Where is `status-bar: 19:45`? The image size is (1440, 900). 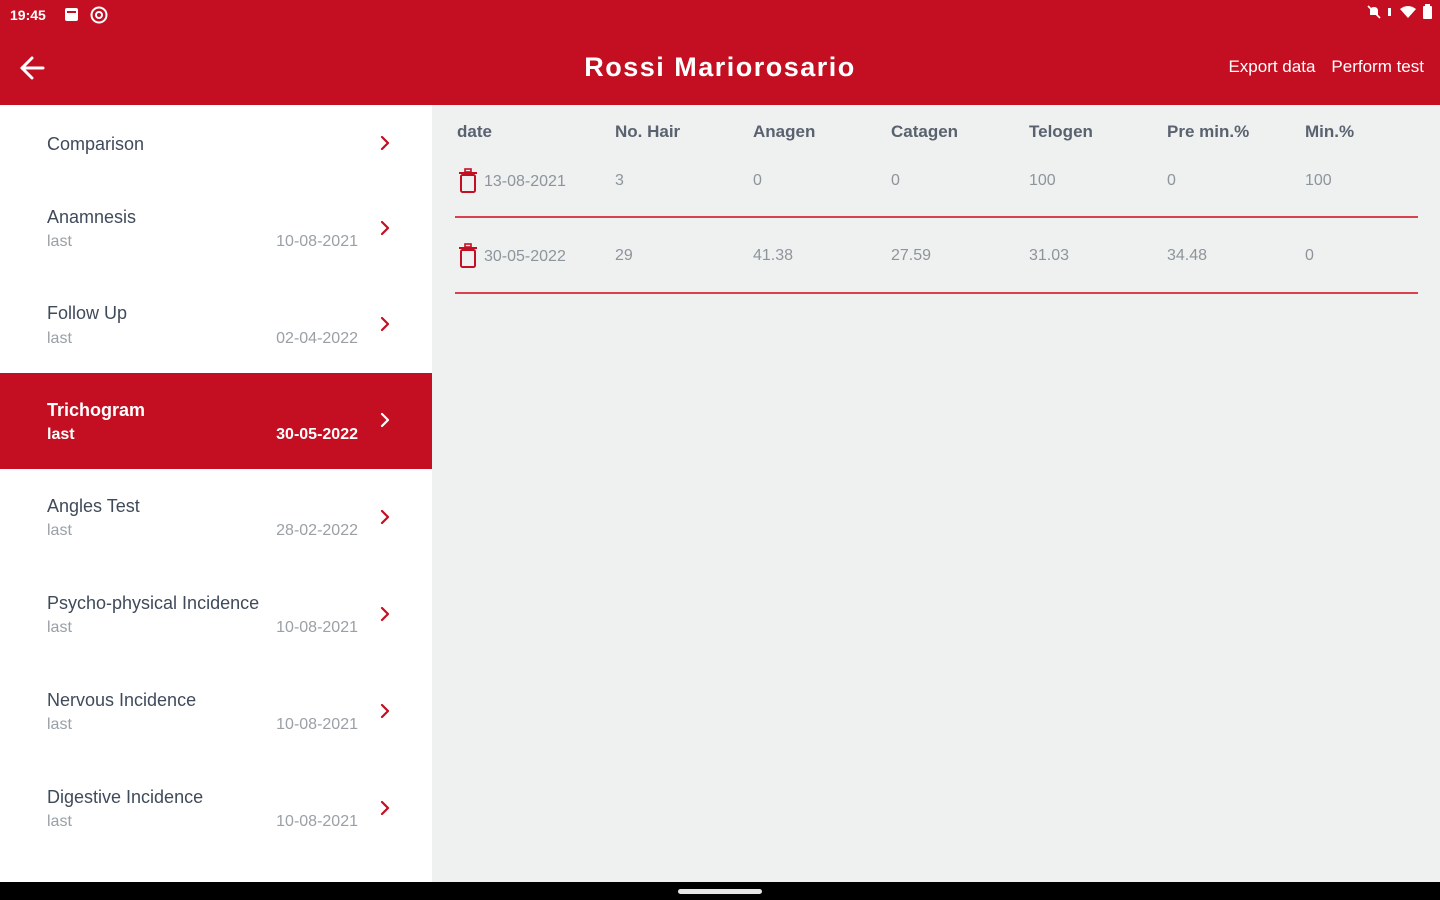 status-bar: 19:45 is located at coordinates (720, 15).